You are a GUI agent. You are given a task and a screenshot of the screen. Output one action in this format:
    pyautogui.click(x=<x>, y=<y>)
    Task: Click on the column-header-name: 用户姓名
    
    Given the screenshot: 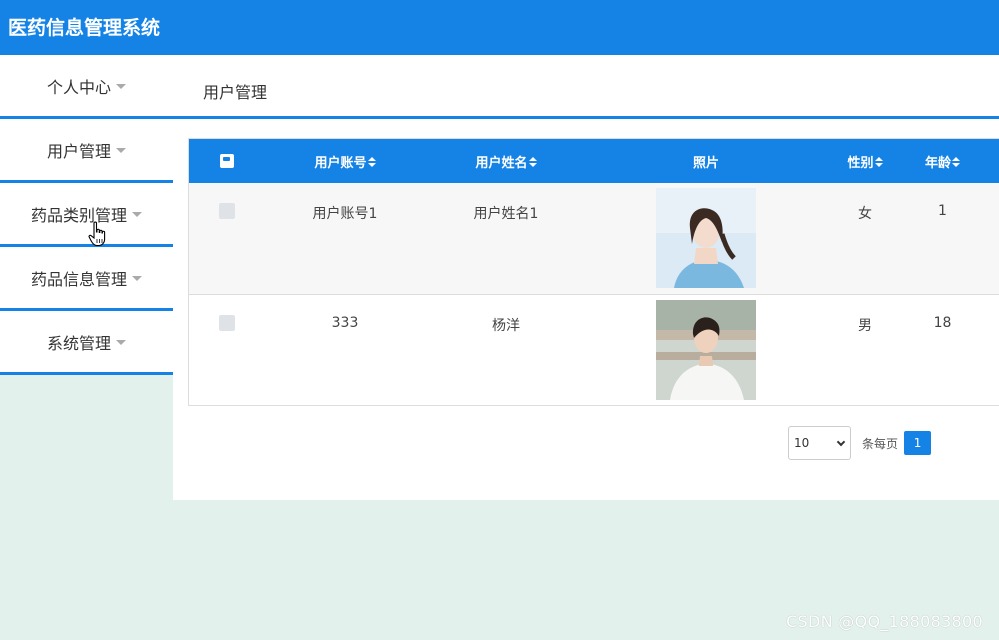 What is the action you would take?
    pyautogui.click(x=506, y=161)
    